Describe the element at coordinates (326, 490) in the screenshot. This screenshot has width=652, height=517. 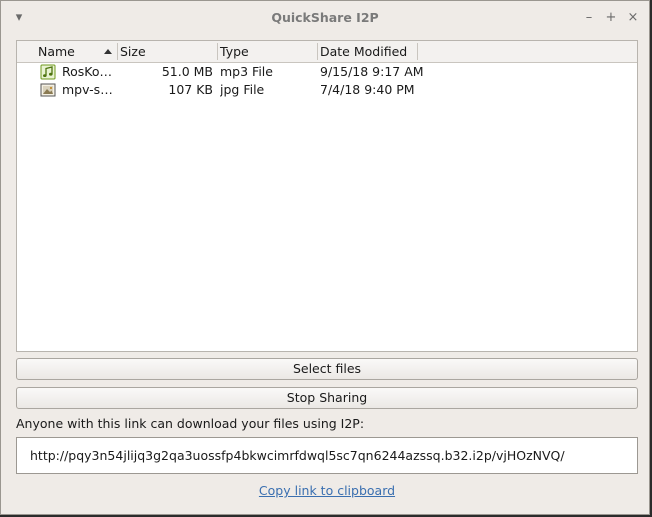
I see `copy-link-button: Copy link to clipboard` at that location.